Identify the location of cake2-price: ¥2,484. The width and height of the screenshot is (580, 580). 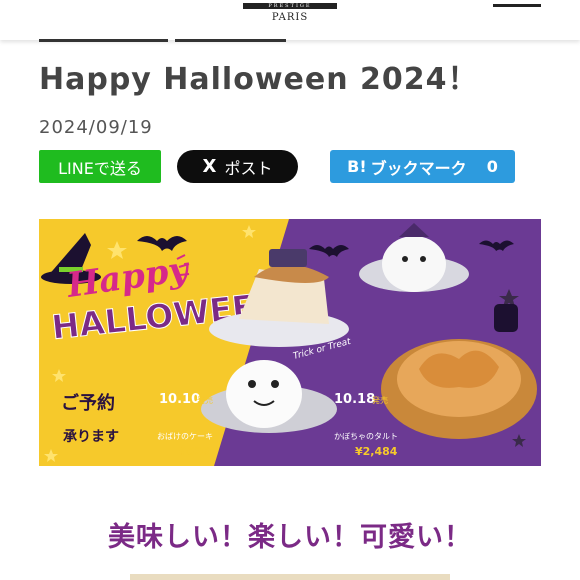
(376, 451).